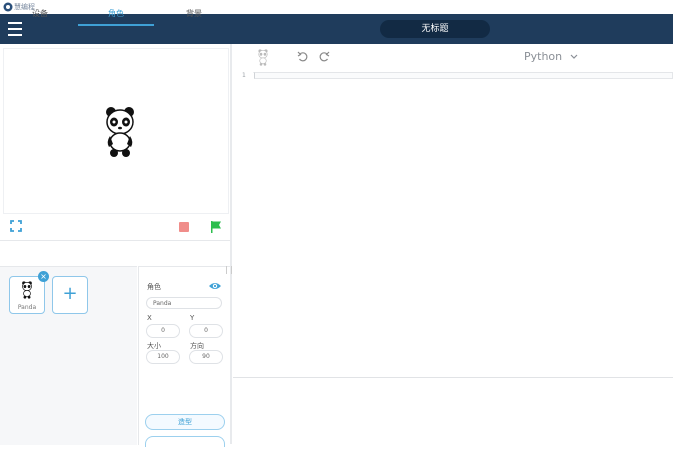 Image resolution: width=673 pixels, height=455 pixels. I want to click on costume-button: 造型, so click(185, 422).